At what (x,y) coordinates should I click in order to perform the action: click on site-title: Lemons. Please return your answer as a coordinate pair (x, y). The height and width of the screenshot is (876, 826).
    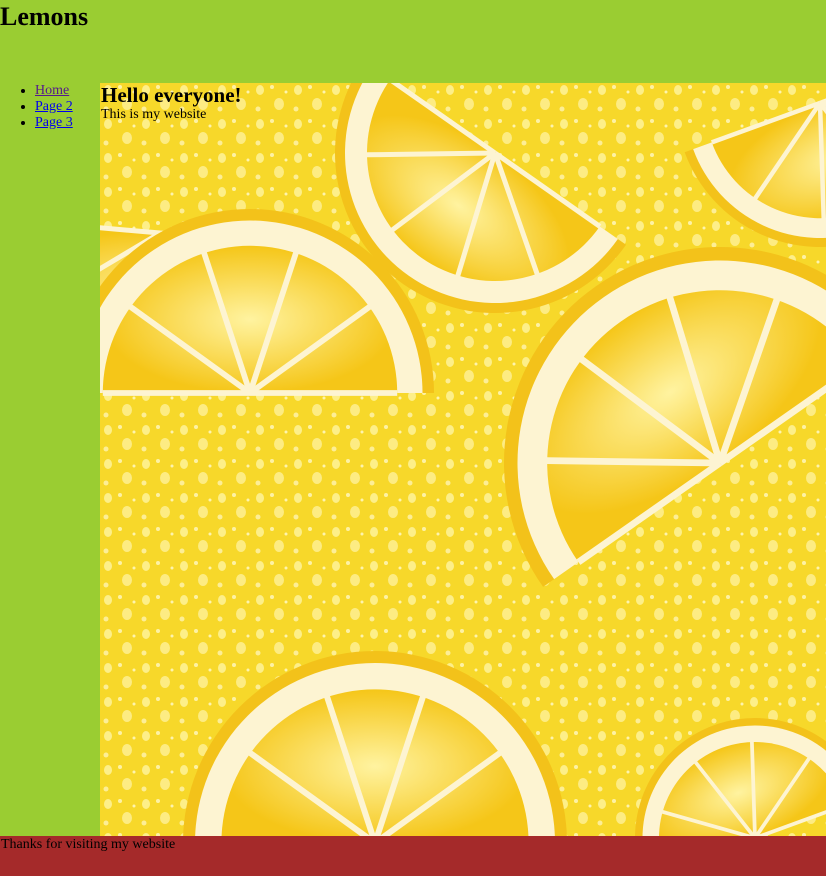
    Looking at the image, I should click on (44, 16).